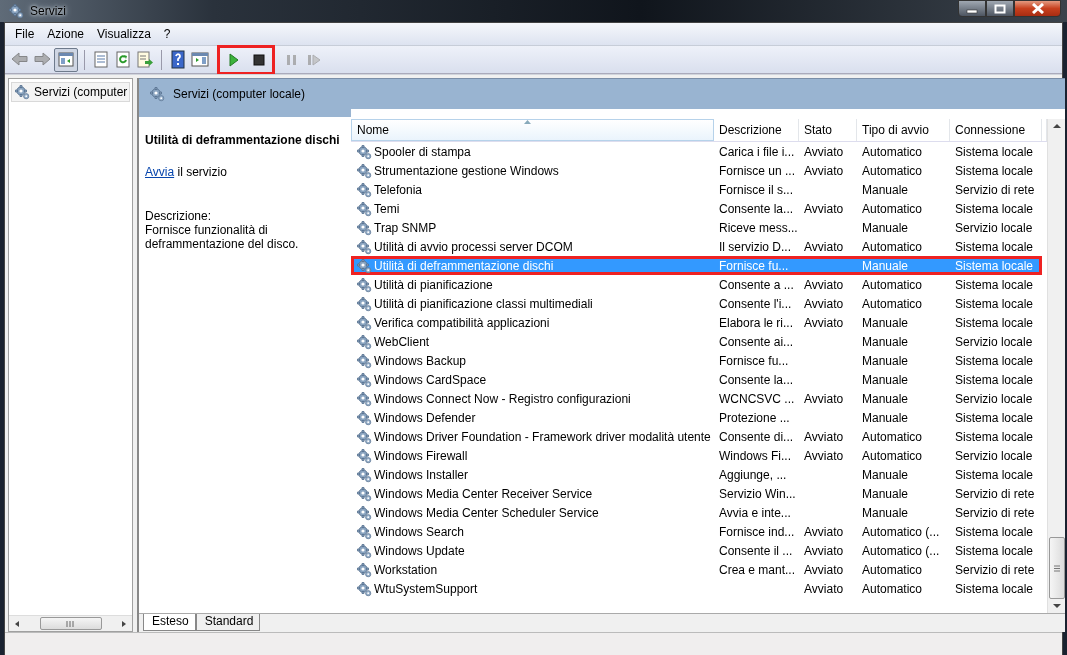 Image resolution: width=1067 pixels, height=655 pixels. I want to click on table-row: Trap SNMP Riceve mess... Manuale Servizio locale, so click(699, 227).